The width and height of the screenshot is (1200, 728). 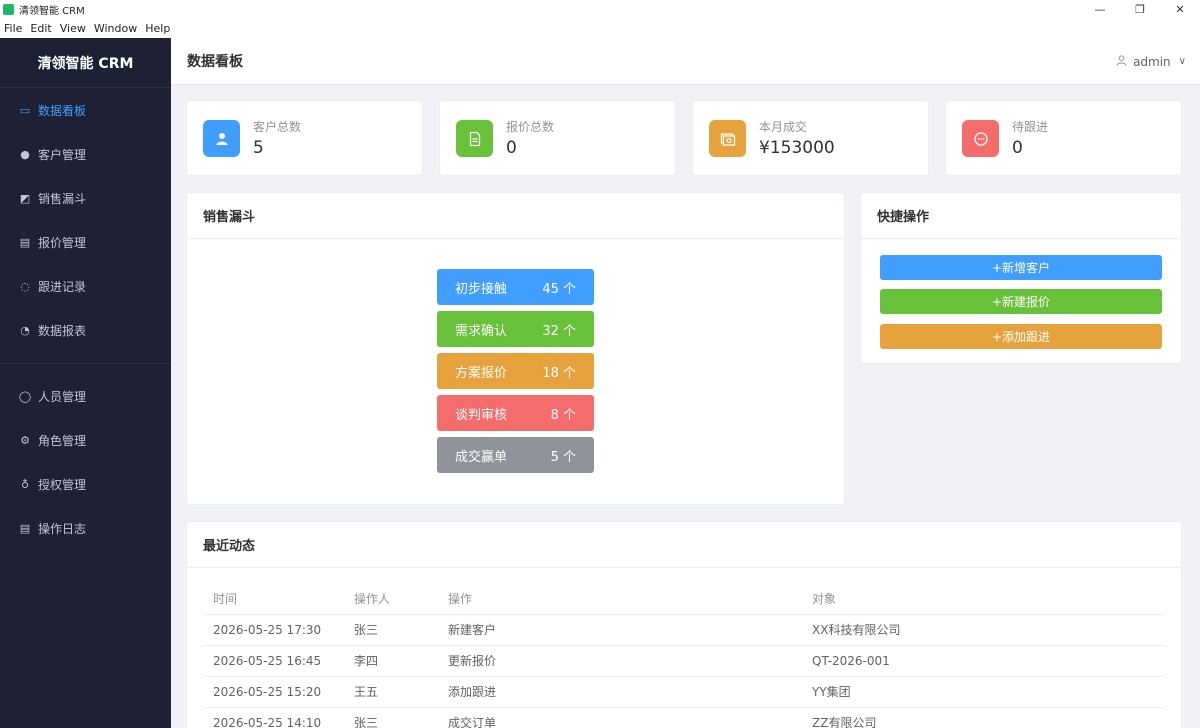 I want to click on funnel-stage-count: 5 个, so click(x=563, y=457).